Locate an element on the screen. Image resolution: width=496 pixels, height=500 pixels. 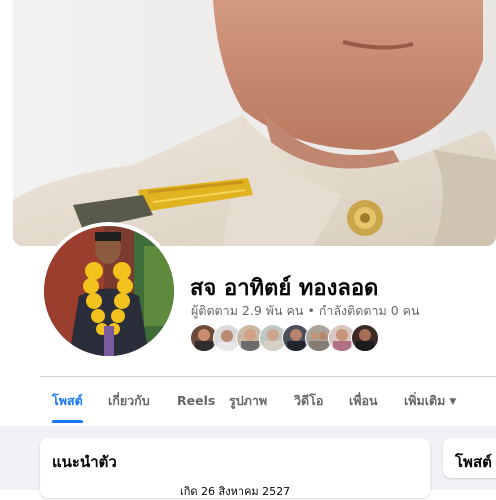
tab-more-label: เพิ่มเติม is located at coordinates (425, 400).